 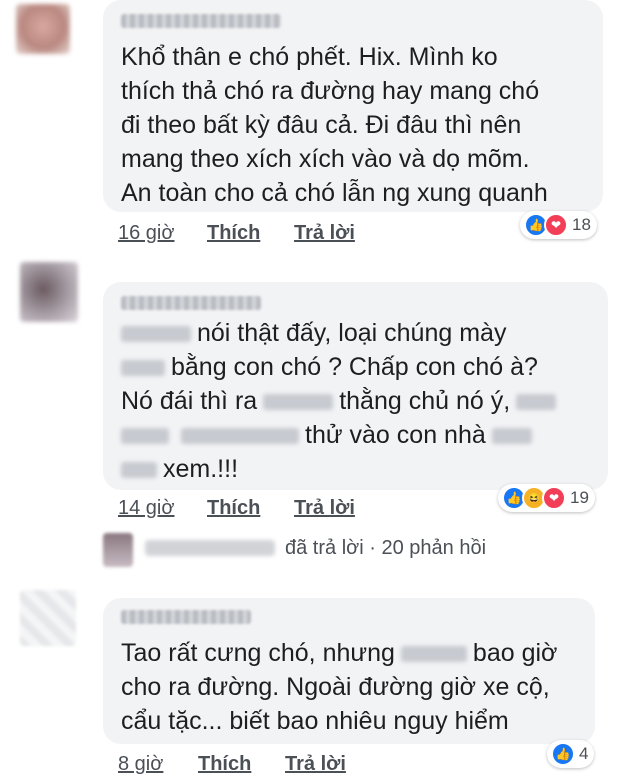 I want to click on comment-text: xem.!!!, so click(x=201, y=469).